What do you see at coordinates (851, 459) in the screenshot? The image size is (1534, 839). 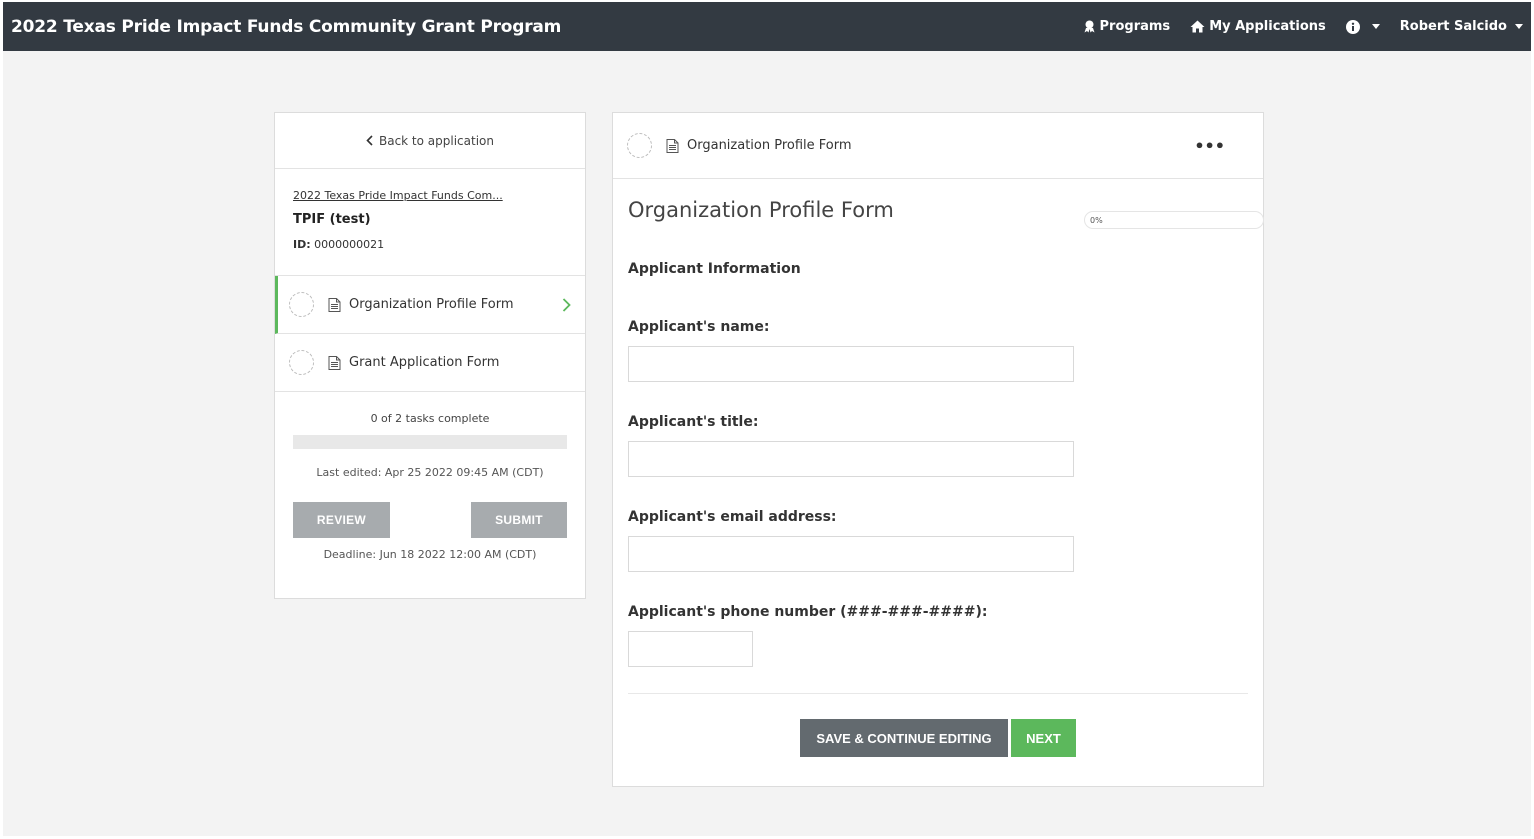 I see `applicant-title-input` at bounding box center [851, 459].